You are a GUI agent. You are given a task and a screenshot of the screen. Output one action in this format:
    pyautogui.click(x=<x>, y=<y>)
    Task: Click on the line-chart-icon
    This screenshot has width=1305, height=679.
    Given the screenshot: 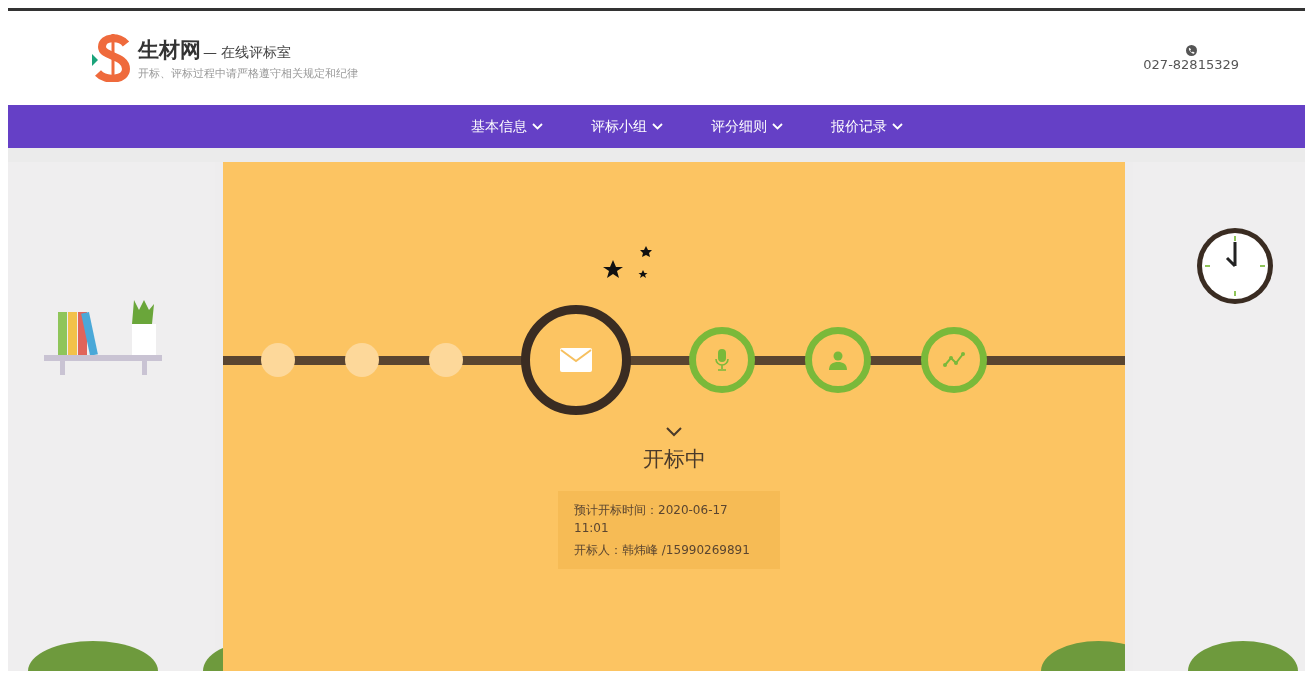 What is the action you would take?
    pyautogui.click(x=954, y=360)
    